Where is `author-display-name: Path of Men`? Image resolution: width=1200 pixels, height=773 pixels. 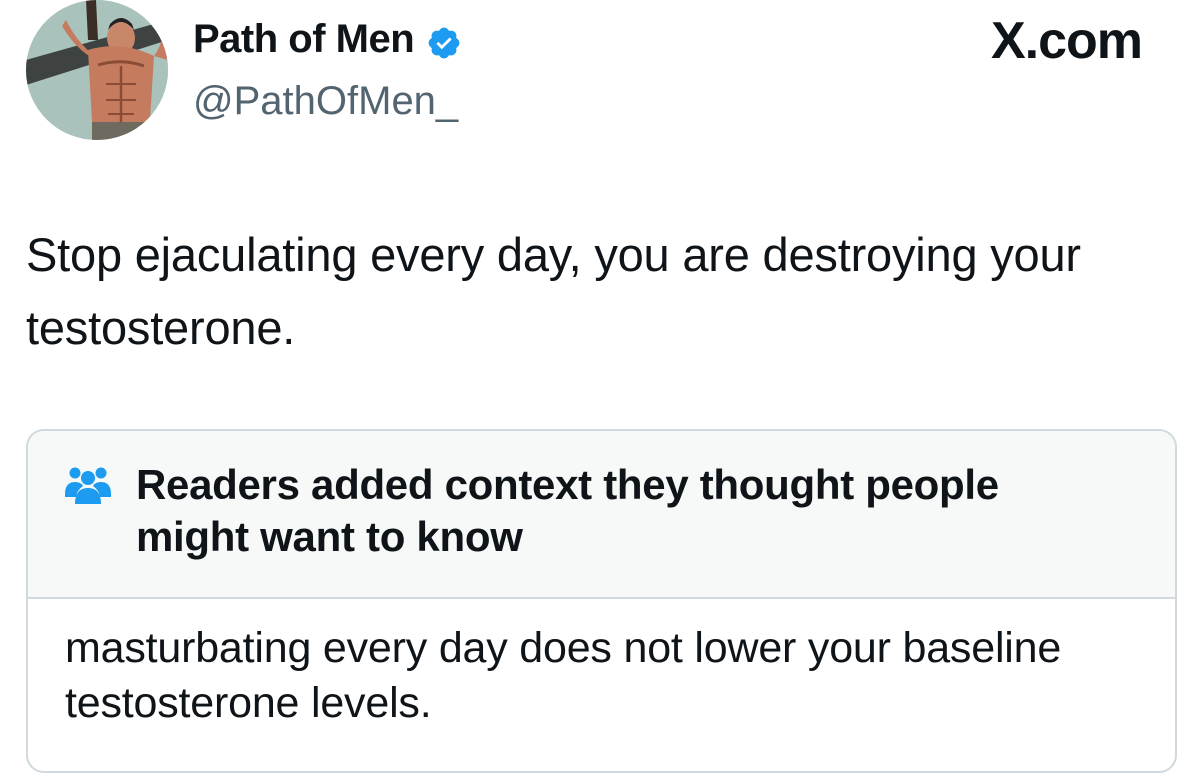 author-display-name: Path of Men is located at coordinates (327, 39).